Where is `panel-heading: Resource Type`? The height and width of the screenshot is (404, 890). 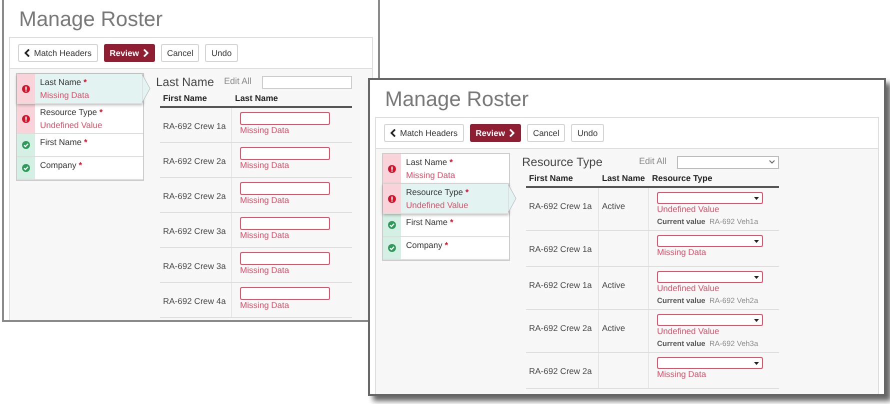 panel-heading: Resource Type is located at coordinates (563, 162).